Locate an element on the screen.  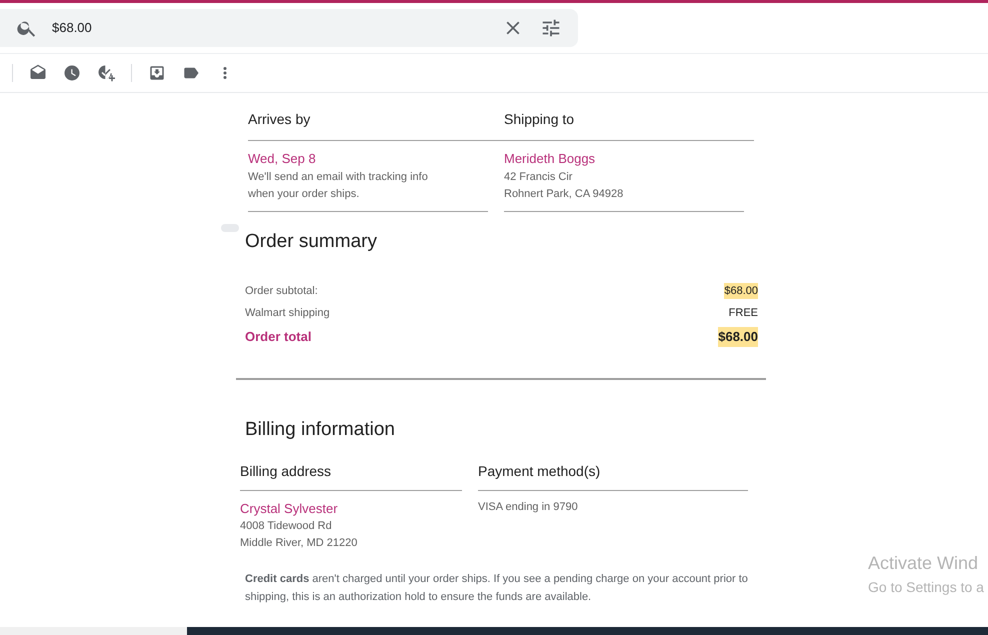
filter-icon is located at coordinates (551, 28).